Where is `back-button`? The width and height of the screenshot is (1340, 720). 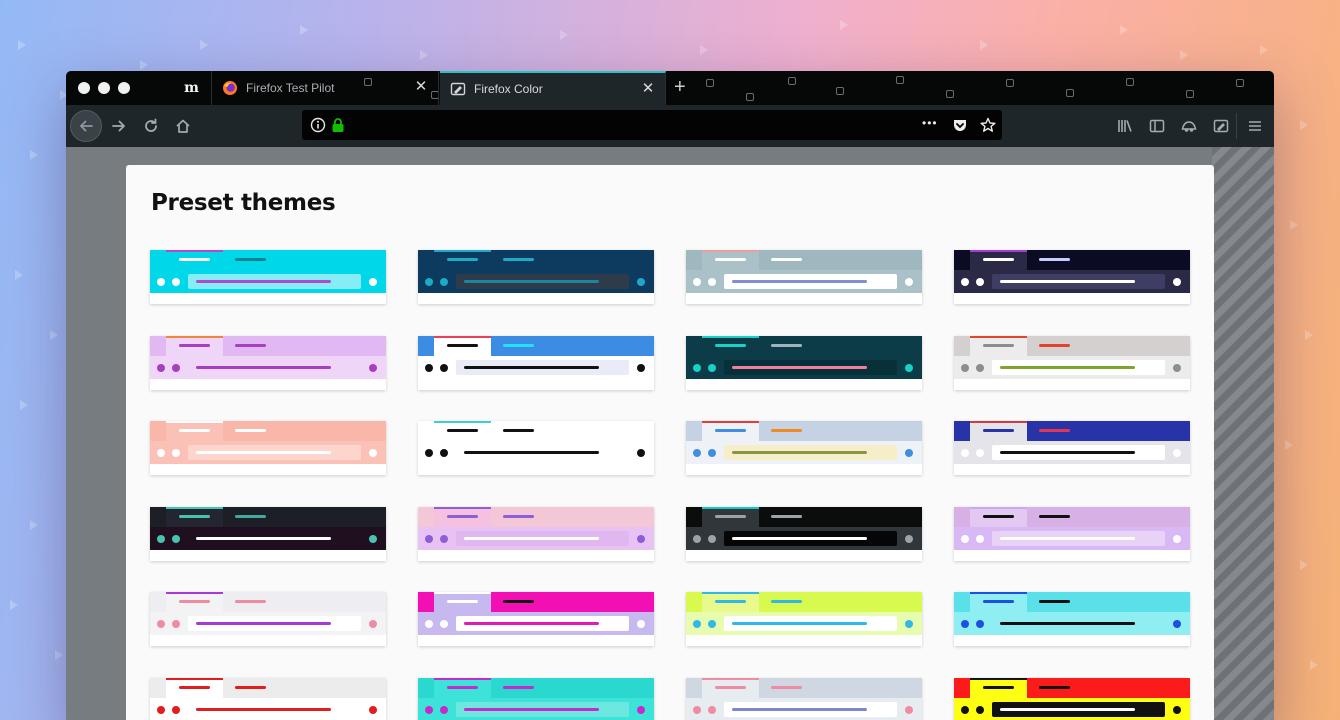 back-button is located at coordinates (86, 126).